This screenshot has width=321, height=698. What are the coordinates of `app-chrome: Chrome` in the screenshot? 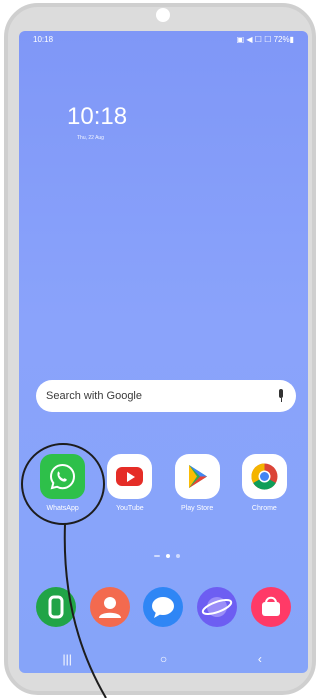 It's located at (264, 489).